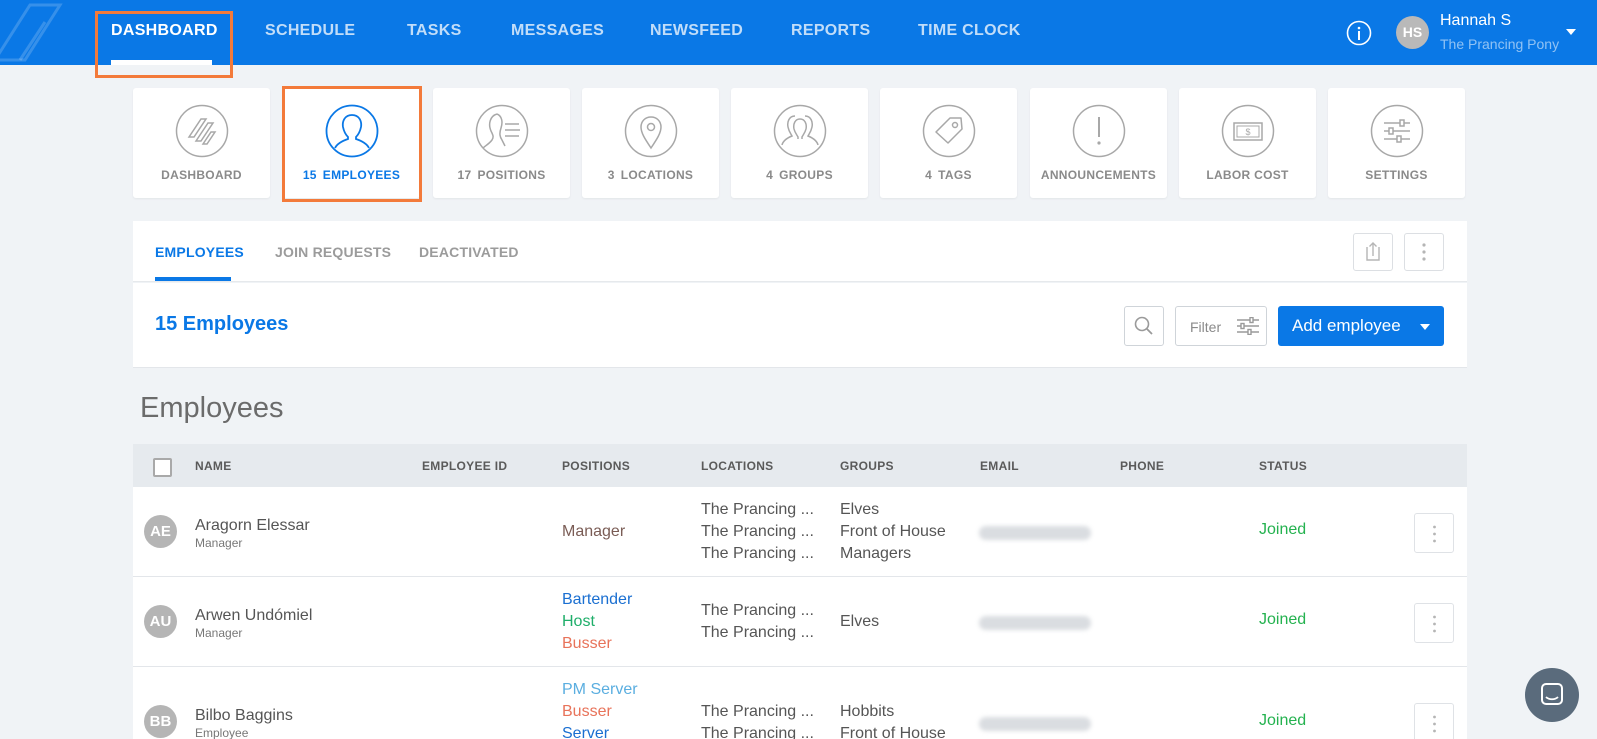 The image size is (1597, 739). What do you see at coordinates (222, 732) in the screenshot?
I see `employee-role: Employee` at bounding box center [222, 732].